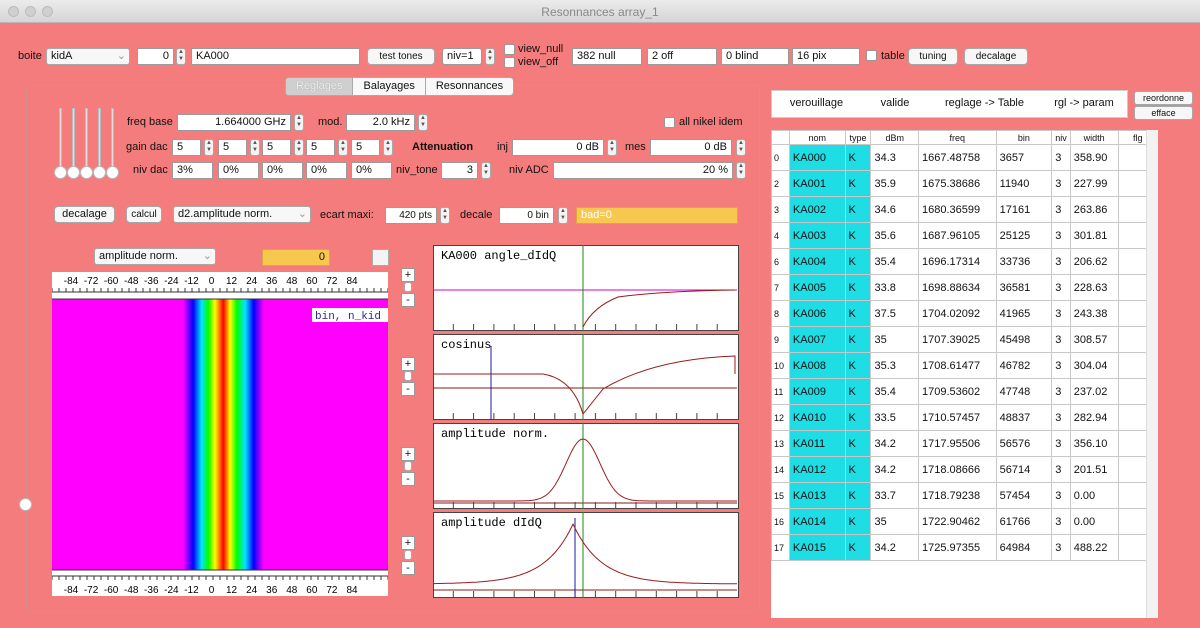  Describe the element at coordinates (232, 147) in the screenshot. I see `gain-dac-field-2: 5` at that location.